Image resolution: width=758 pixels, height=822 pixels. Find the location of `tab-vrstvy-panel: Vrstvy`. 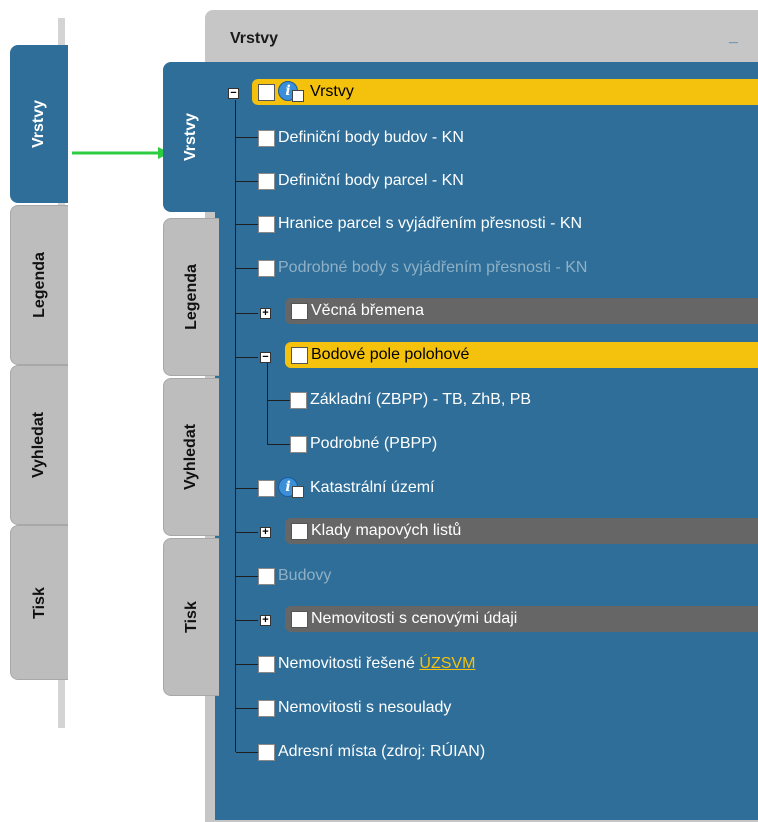

tab-vrstvy-panel: Vrstvy is located at coordinates (191, 137).